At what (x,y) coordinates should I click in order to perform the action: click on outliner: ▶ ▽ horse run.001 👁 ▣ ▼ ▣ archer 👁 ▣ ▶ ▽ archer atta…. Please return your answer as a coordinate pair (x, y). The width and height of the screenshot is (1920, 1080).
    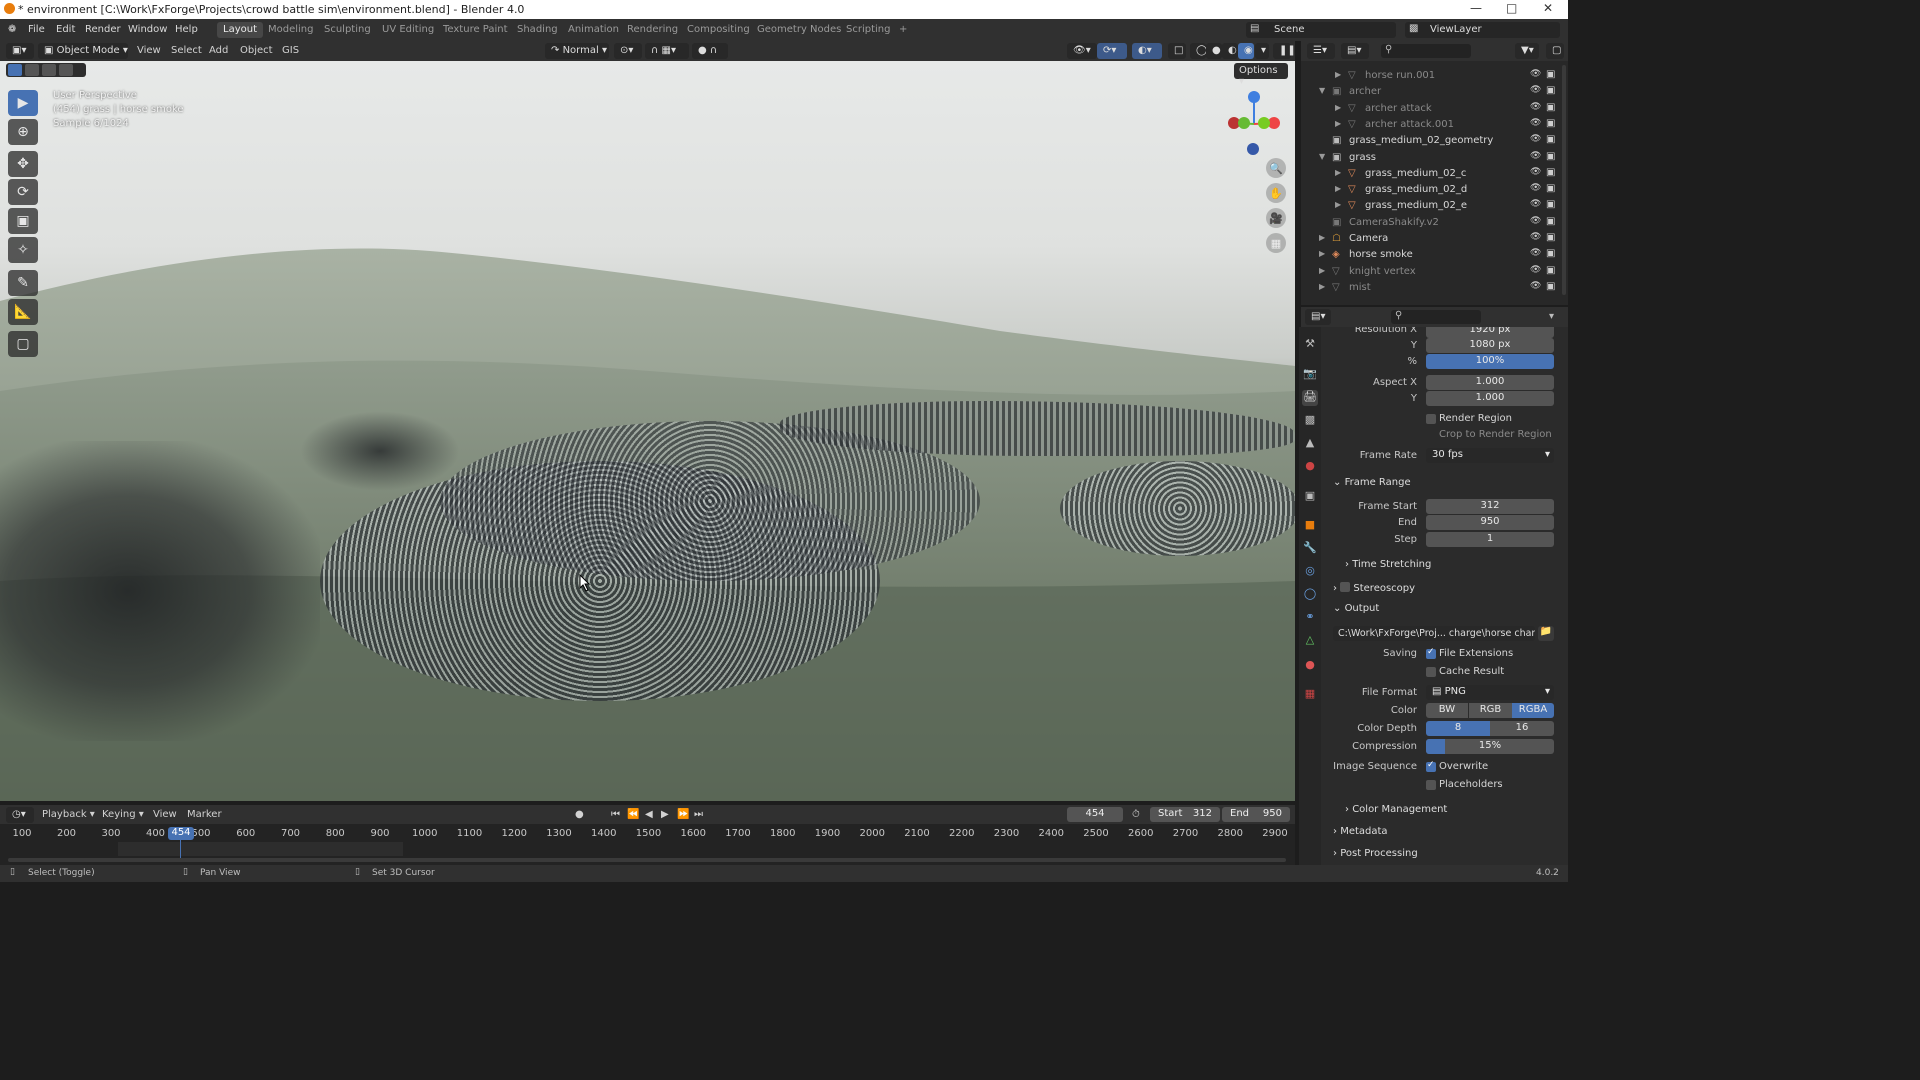
    Looking at the image, I should click on (1434, 183).